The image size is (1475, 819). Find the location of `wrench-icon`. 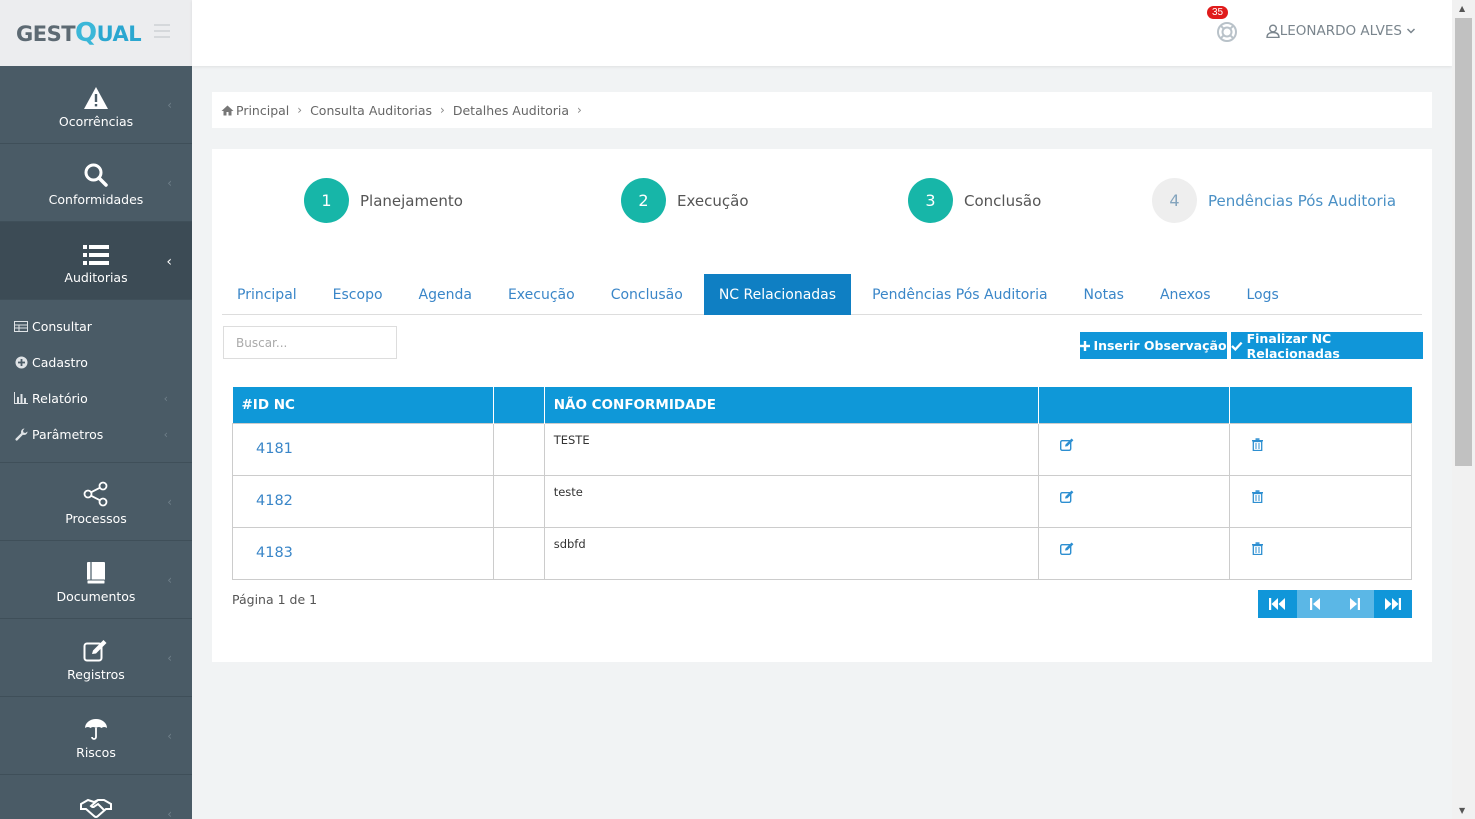

wrench-icon is located at coordinates (20, 434).